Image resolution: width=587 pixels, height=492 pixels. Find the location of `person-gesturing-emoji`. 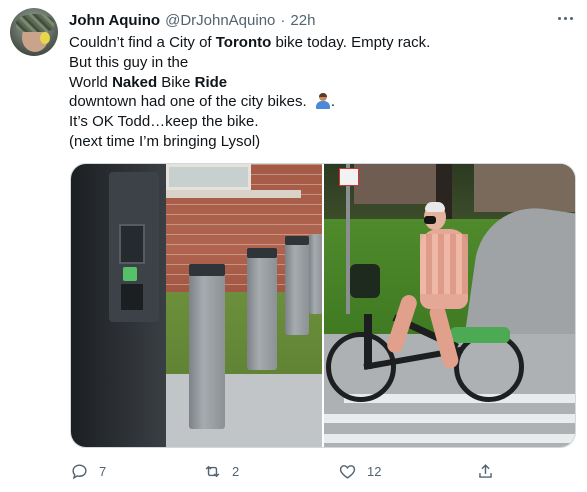

person-gesturing-emoji is located at coordinates (323, 101).